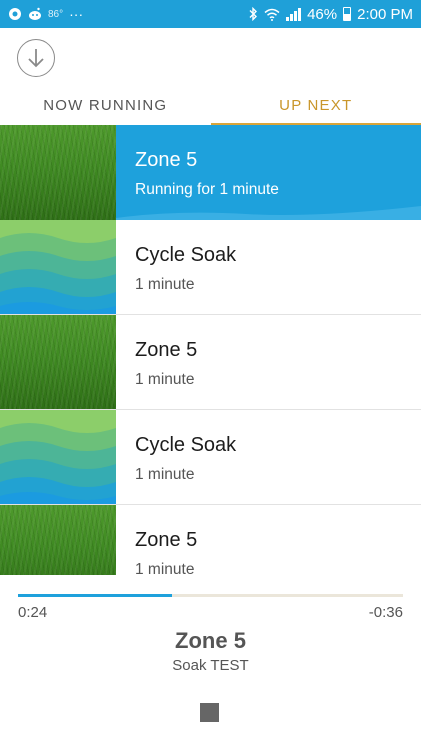 Image resolution: width=421 pixels, height=750 pixels. I want to click on header, so click(210, 58).